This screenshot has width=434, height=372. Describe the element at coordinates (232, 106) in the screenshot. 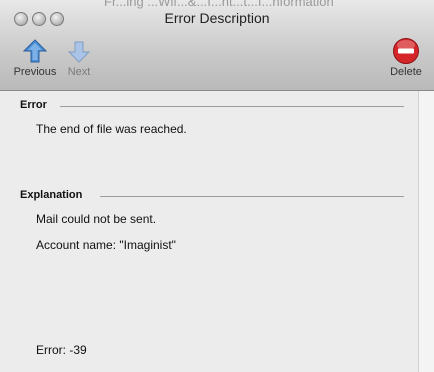

I see `error-divider` at that location.